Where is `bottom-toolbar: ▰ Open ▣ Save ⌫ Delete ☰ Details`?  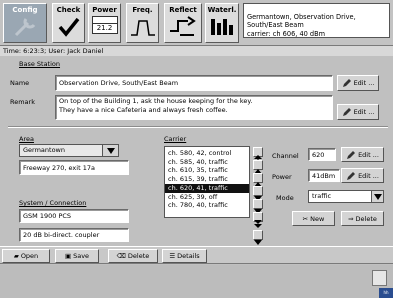
bottom-toolbar: ▰ Open ▣ Save ⌫ Delete ☰ Details is located at coordinates (196, 255).